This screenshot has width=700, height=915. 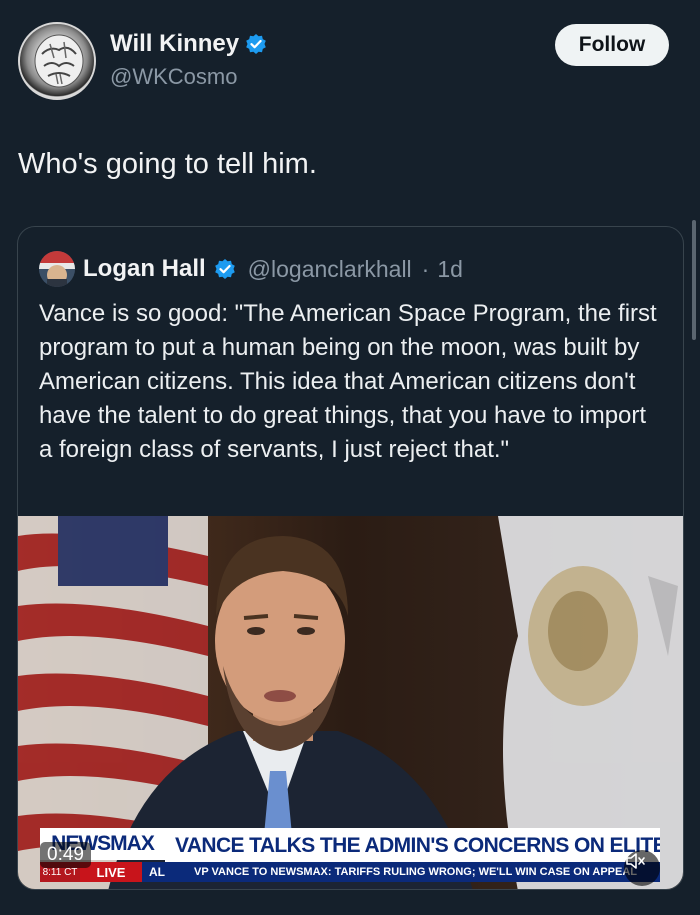 I want to click on quoted-timestamp: 1d, so click(x=450, y=269).